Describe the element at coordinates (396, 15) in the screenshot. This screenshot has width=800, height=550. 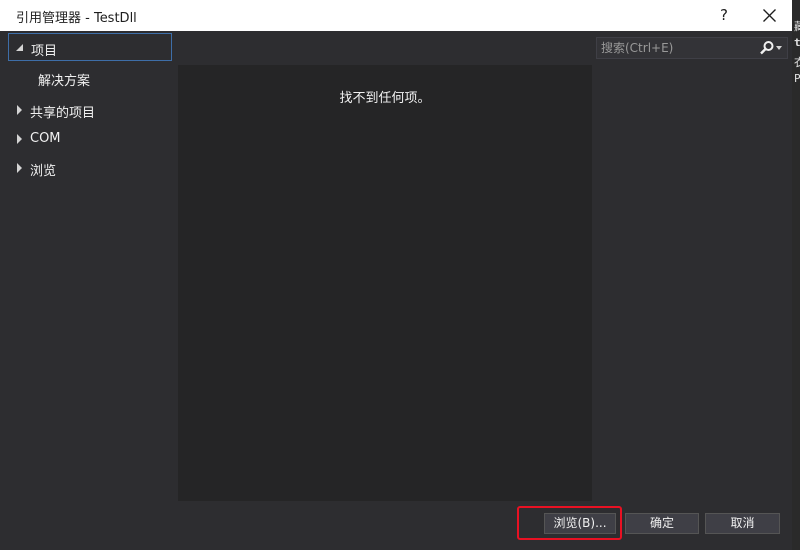
I see `title-bar: 引用管理器 - TestDll ?` at that location.